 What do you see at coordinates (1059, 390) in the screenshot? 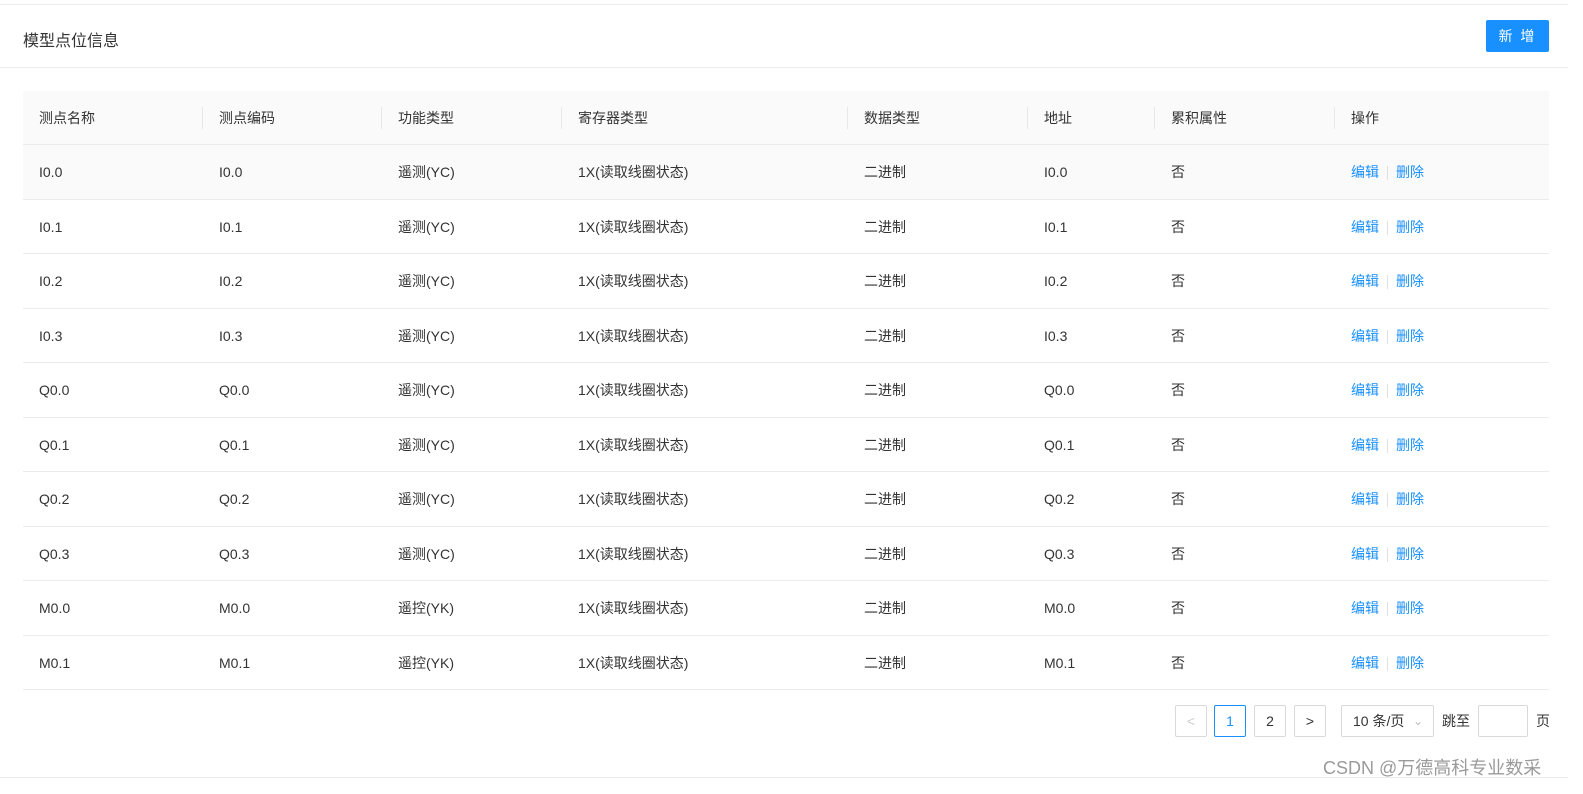
I see `table-cell: Q0.0` at bounding box center [1059, 390].